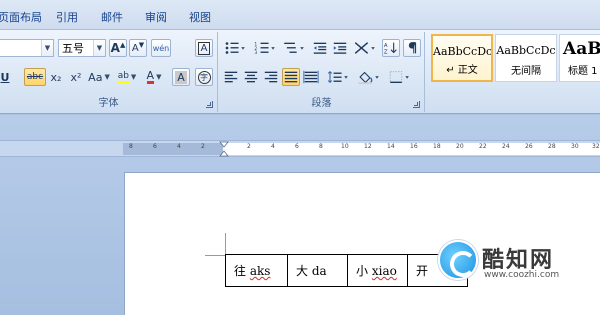 Image resolution: width=600 pixels, height=315 pixels. I want to click on font-color-button: A ▼, so click(154, 77).